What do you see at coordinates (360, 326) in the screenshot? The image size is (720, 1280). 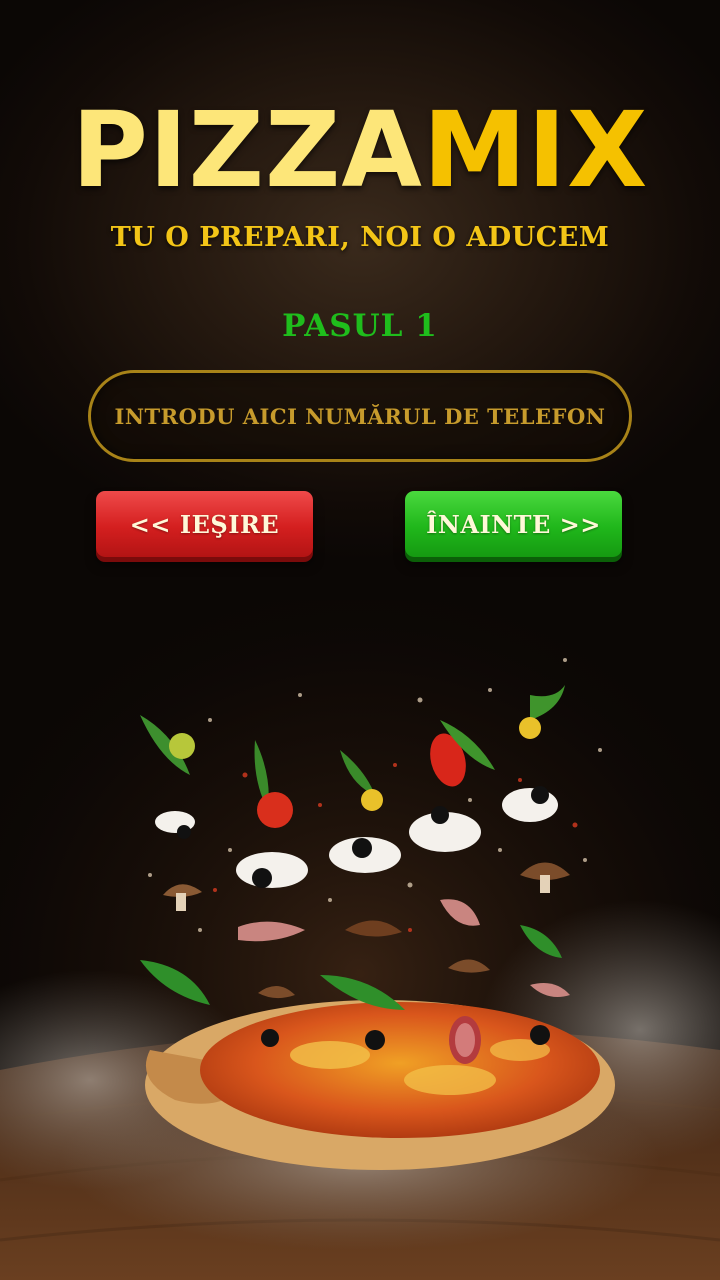 I see `step-label: PASUL 1` at bounding box center [360, 326].